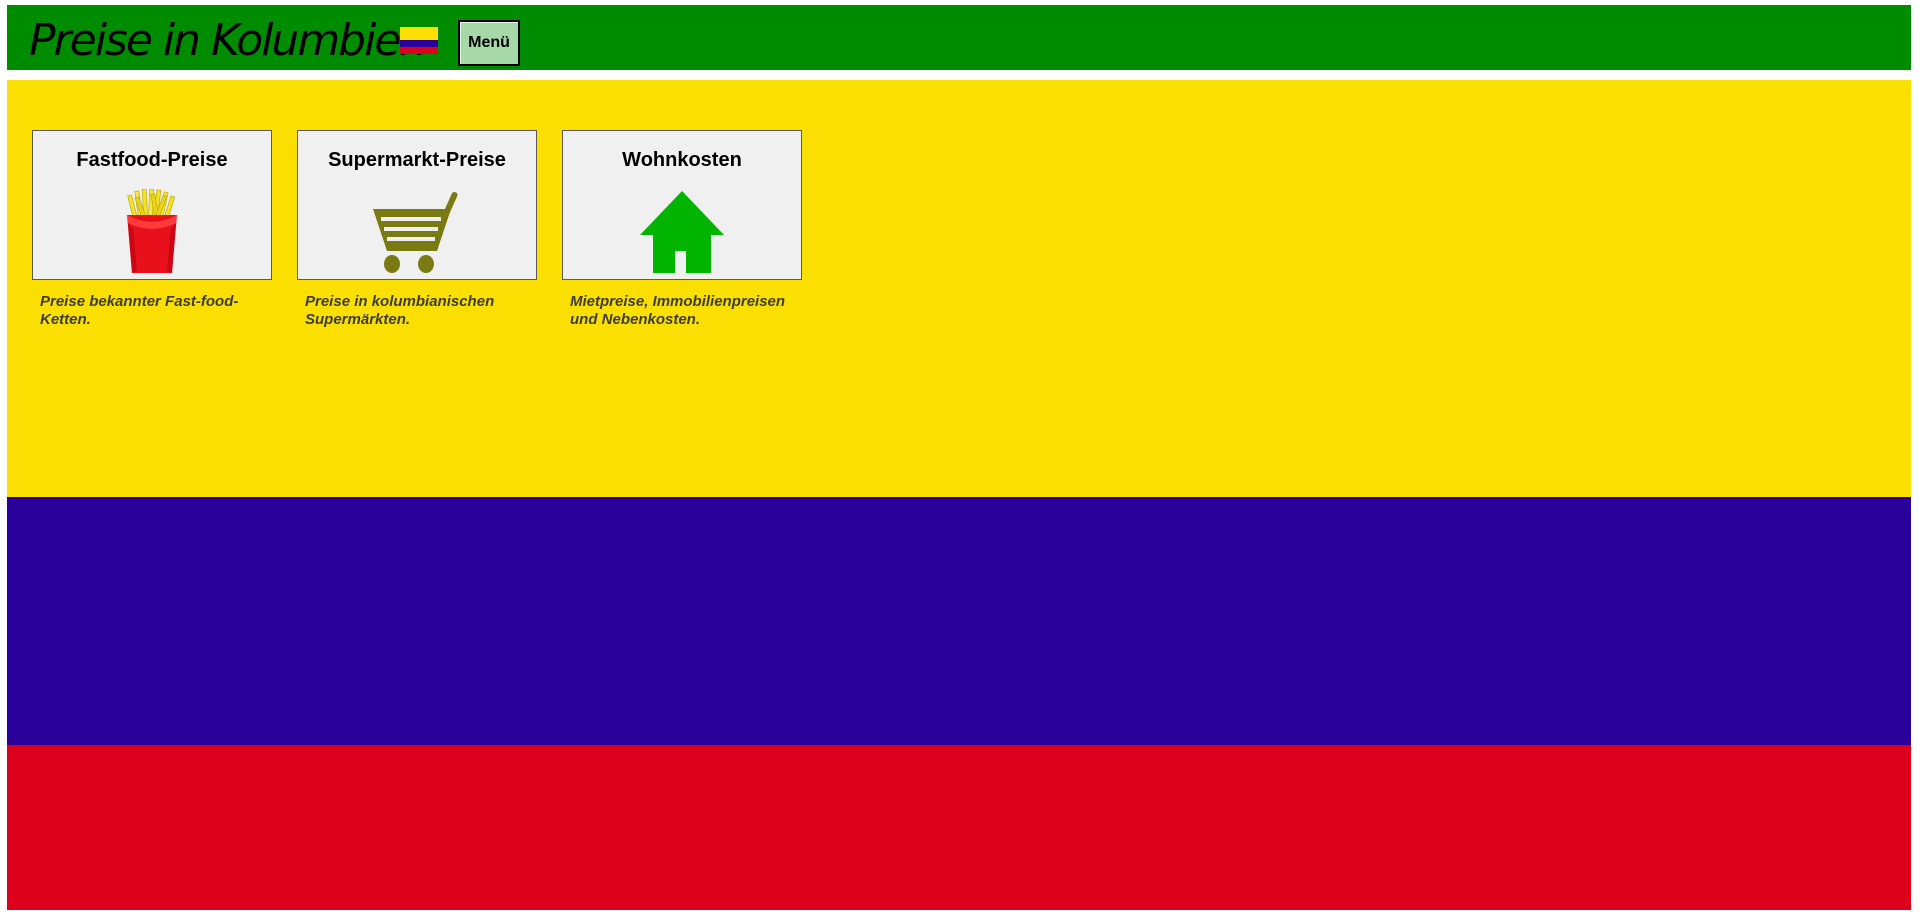 The image size is (1919, 915). What do you see at coordinates (152, 160) in the screenshot?
I see `card-title: Fastfood-Preise` at bounding box center [152, 160].